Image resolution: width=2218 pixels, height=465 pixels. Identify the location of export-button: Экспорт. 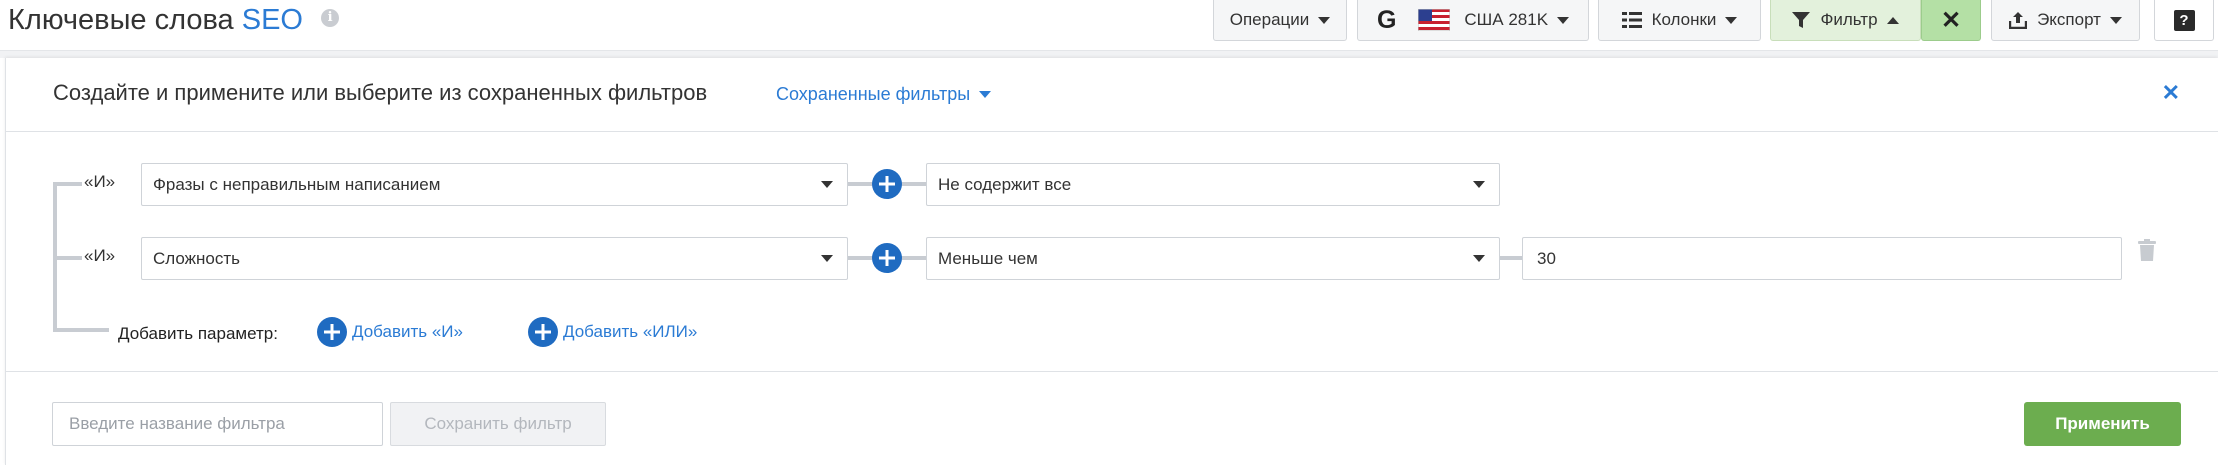
(2065, 20).